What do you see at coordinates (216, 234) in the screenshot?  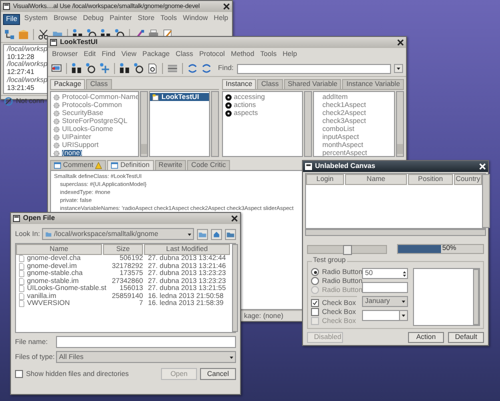 I see `home-icon` at bounding box center [216, 234].